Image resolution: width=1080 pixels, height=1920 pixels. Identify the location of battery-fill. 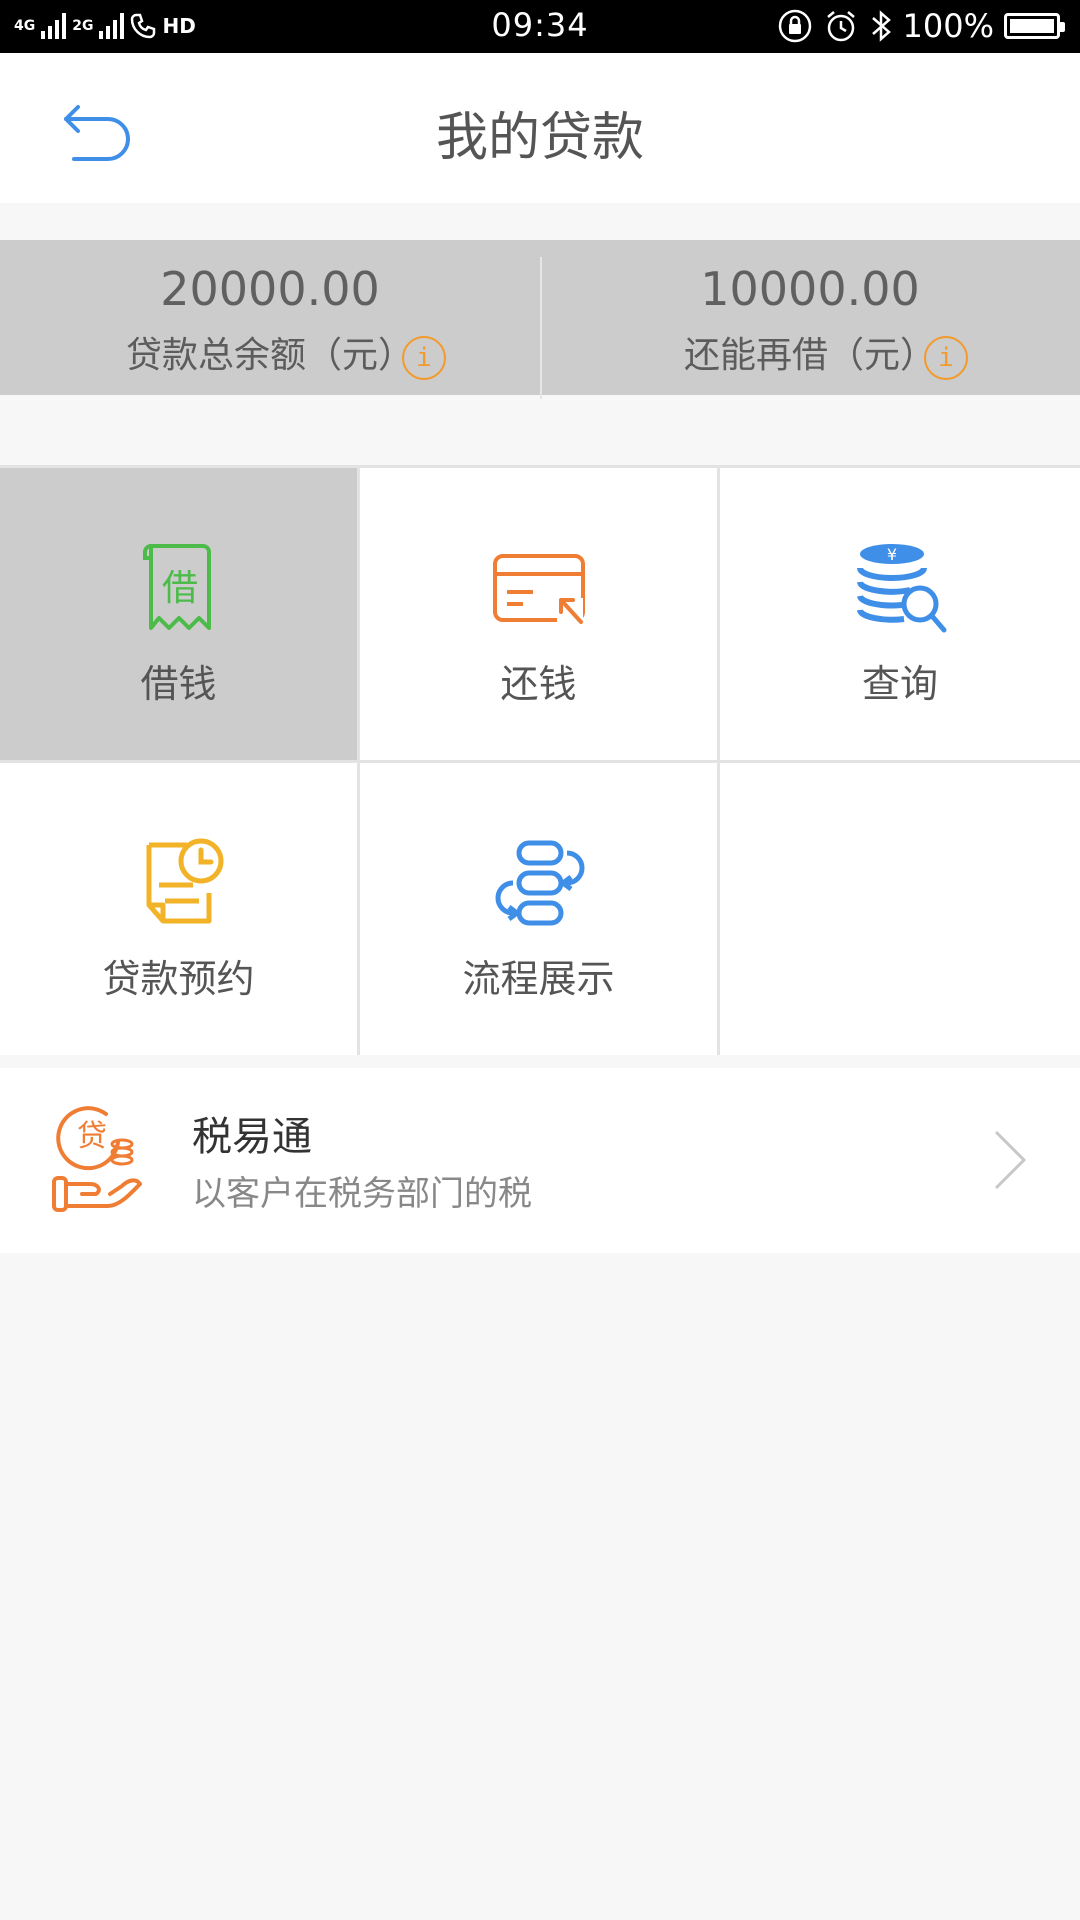
(1032, 26).